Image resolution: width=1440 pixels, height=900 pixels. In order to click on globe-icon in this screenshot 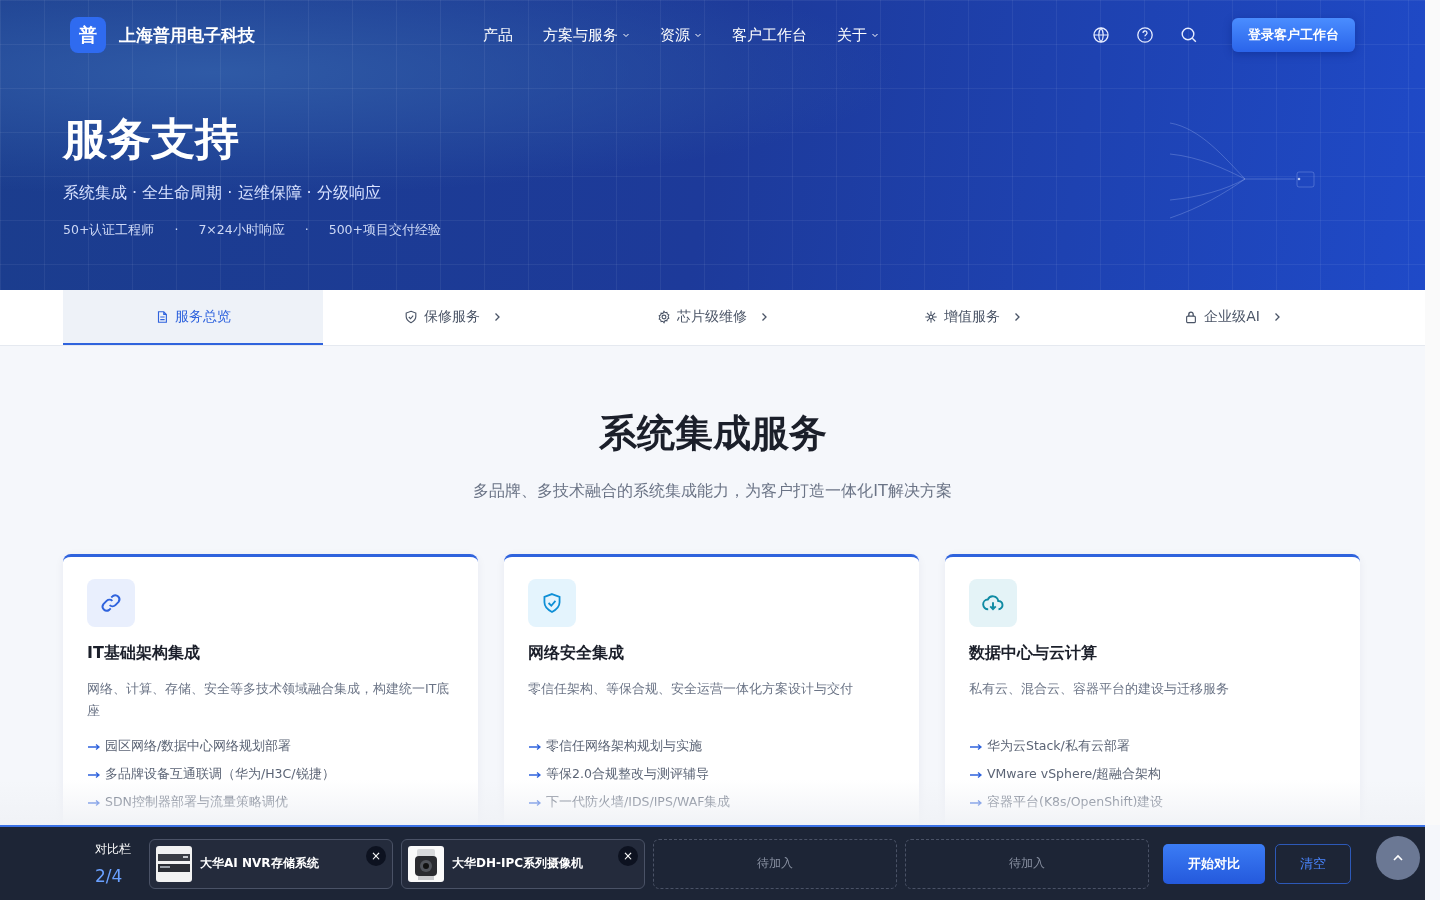, I will do `click(1101, 35)`.